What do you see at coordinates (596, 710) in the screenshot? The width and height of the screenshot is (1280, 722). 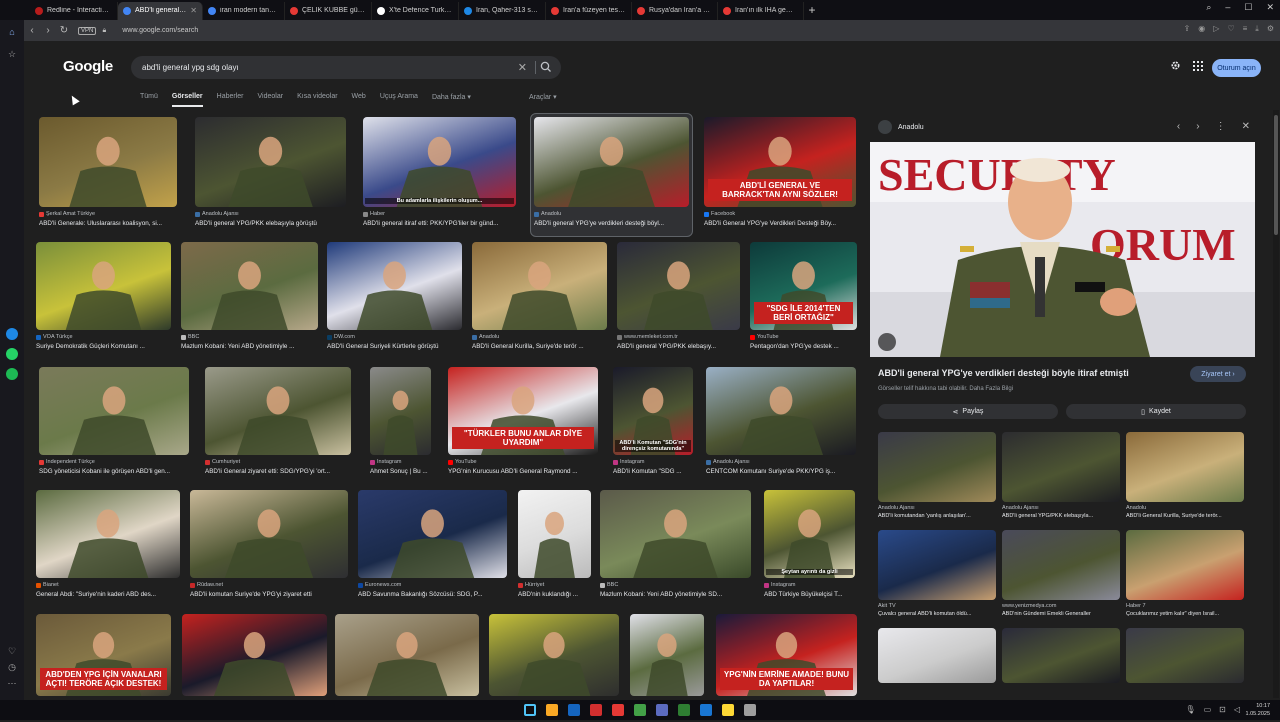 I see `opera-icon` at bounding box center [596, 710].